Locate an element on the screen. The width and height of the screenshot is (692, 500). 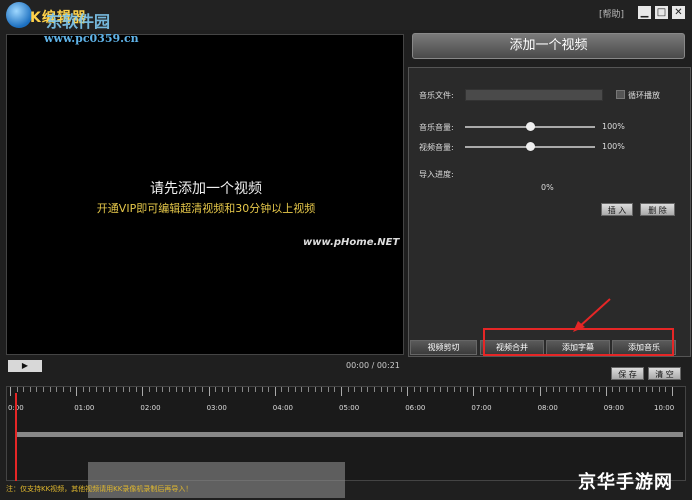
add-video-button: 添加一个视频 is located at coordinates (548, 46).